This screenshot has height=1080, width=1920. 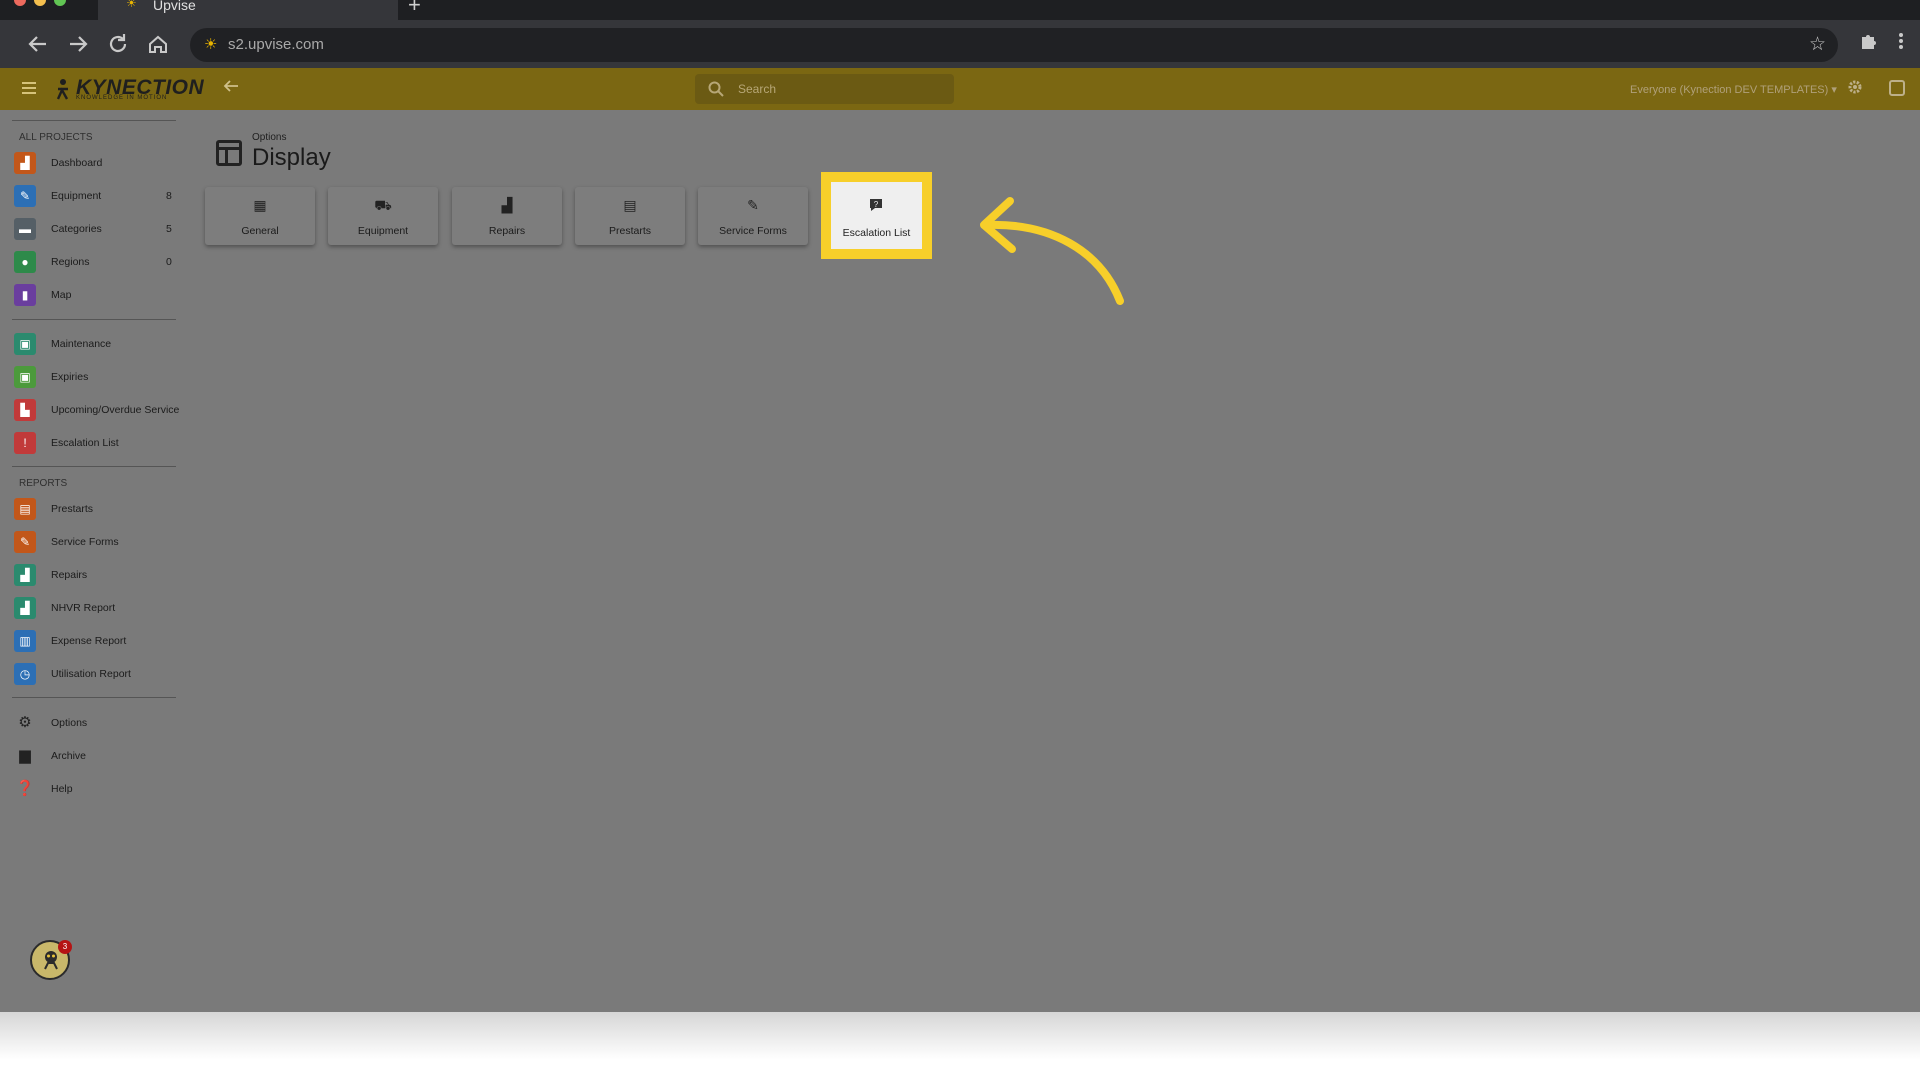 What do you see at coordinates (824, 89) in the screenshot?
I see `search-input: Search` at bounding box center [824, 89].